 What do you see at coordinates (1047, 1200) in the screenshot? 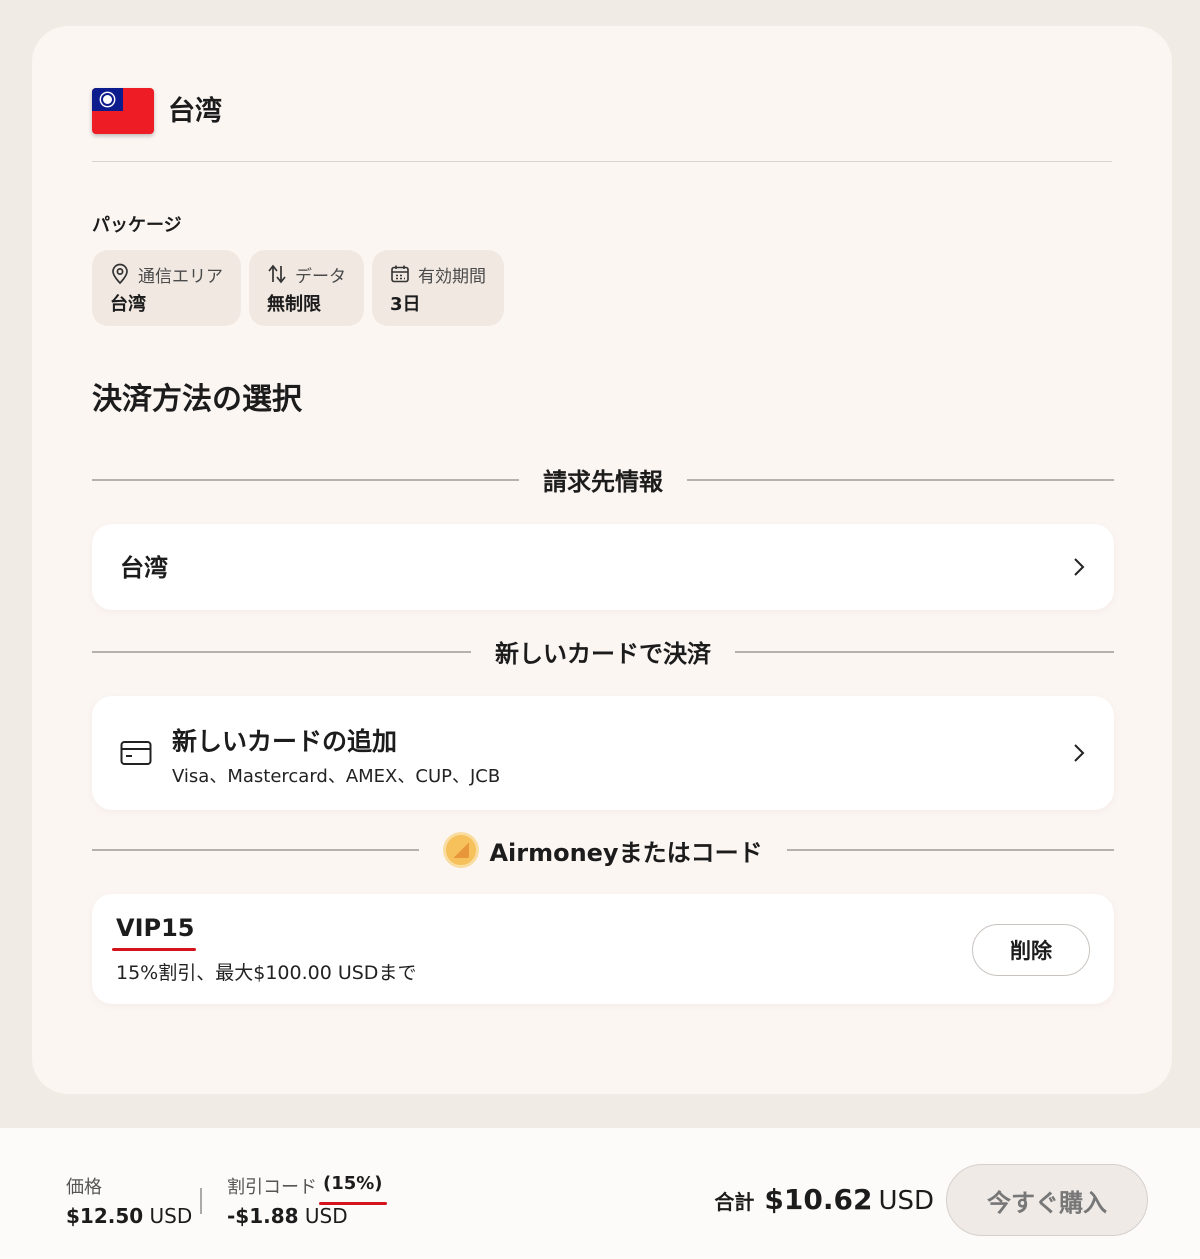
I see `buy-now-button: 今すぐ購入` at bounding box center [1047, 1200].